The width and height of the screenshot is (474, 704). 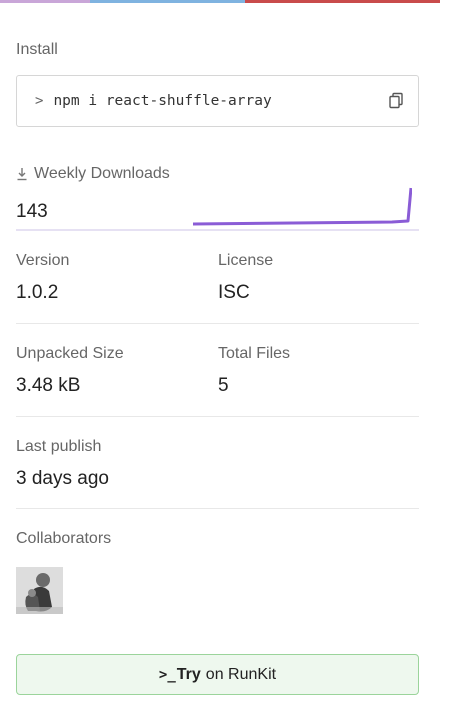 I want to click on top-color-strip, so click(x=220, y=1).